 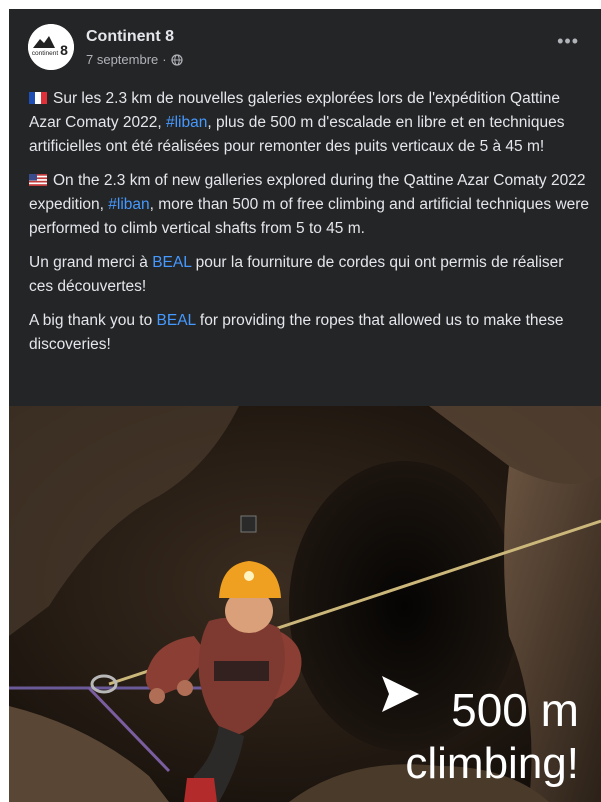 I want to click on france-flag-icon, so click(x=38, y=98).